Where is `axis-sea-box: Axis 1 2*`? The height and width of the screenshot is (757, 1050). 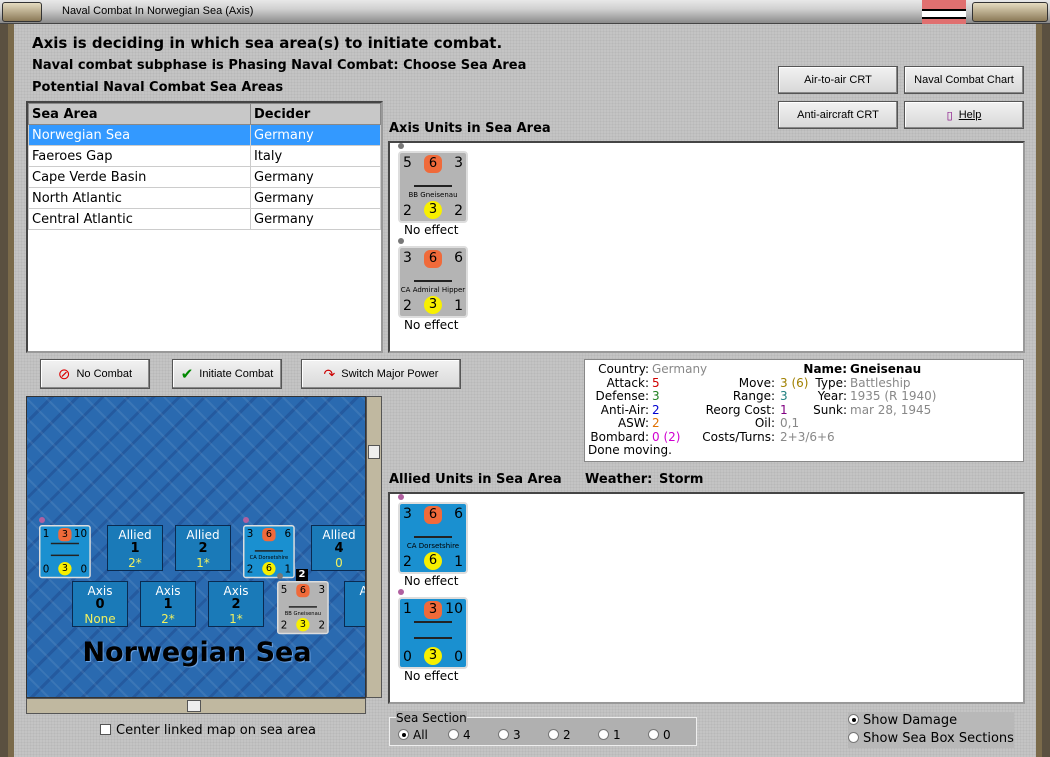
axis-sea-box: Axis 1 2* is located at coordinates (168, 604).